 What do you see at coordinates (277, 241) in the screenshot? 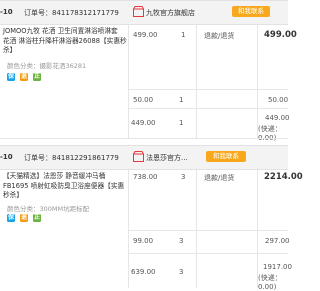
I see `service-total: 297.00` at bounding box center [277, 241].